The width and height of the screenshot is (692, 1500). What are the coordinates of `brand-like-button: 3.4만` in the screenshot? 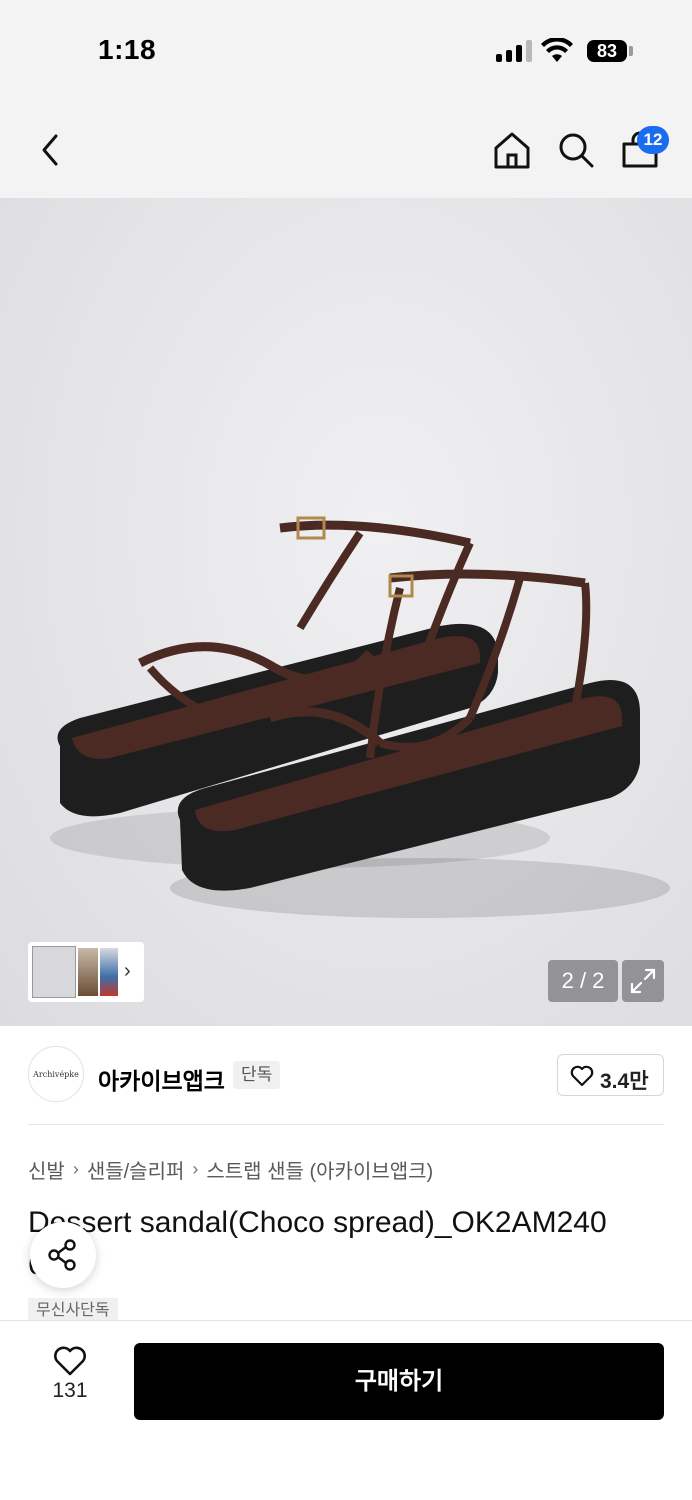 It's located at (610, 1075).